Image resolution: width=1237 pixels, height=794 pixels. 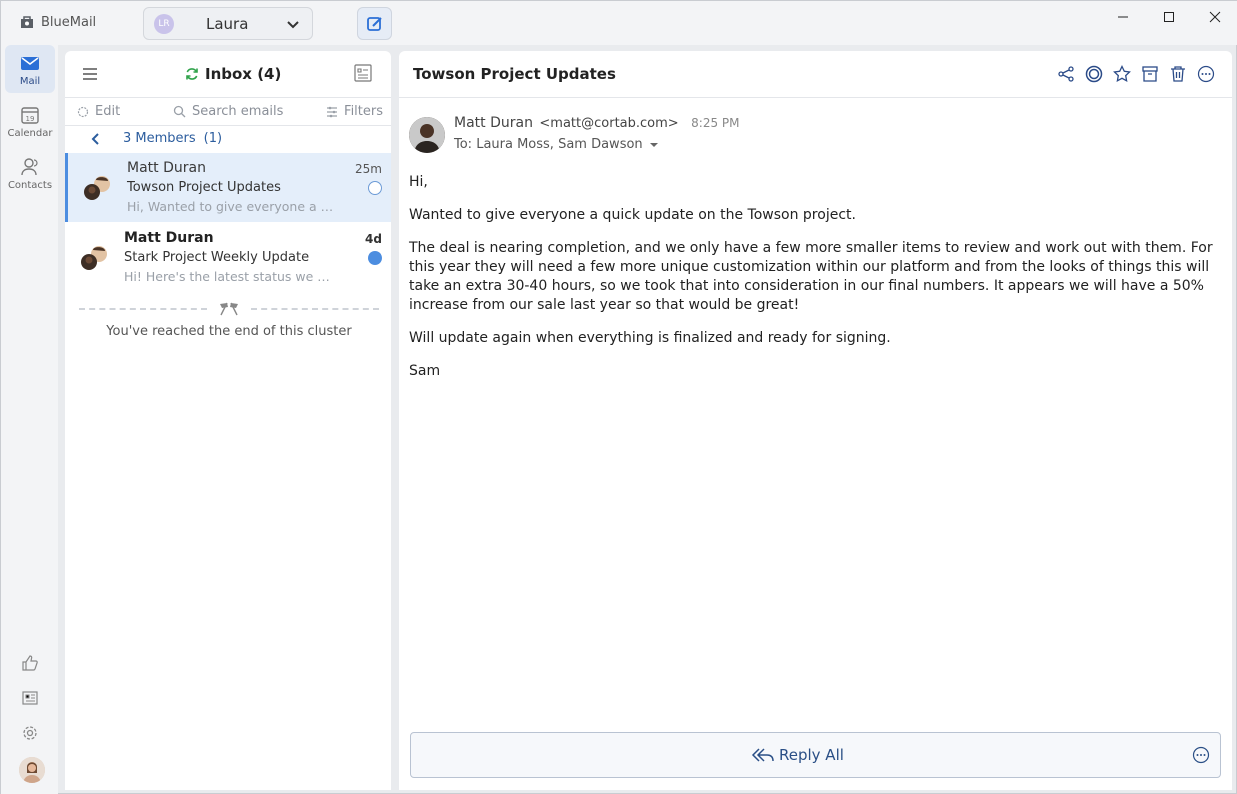 I want to click on rail-item-calendar: 19 Calendar, so click(x=30, y=121).